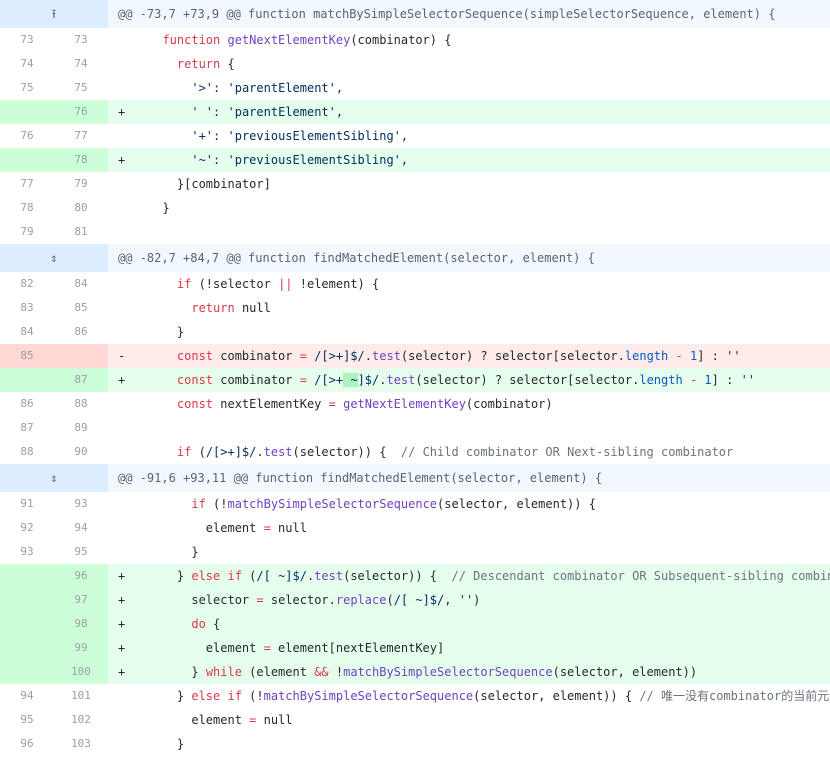  Describe the element at coordinates (27, 232) in the screenshot. I see `old-line-number: 79` at that location.